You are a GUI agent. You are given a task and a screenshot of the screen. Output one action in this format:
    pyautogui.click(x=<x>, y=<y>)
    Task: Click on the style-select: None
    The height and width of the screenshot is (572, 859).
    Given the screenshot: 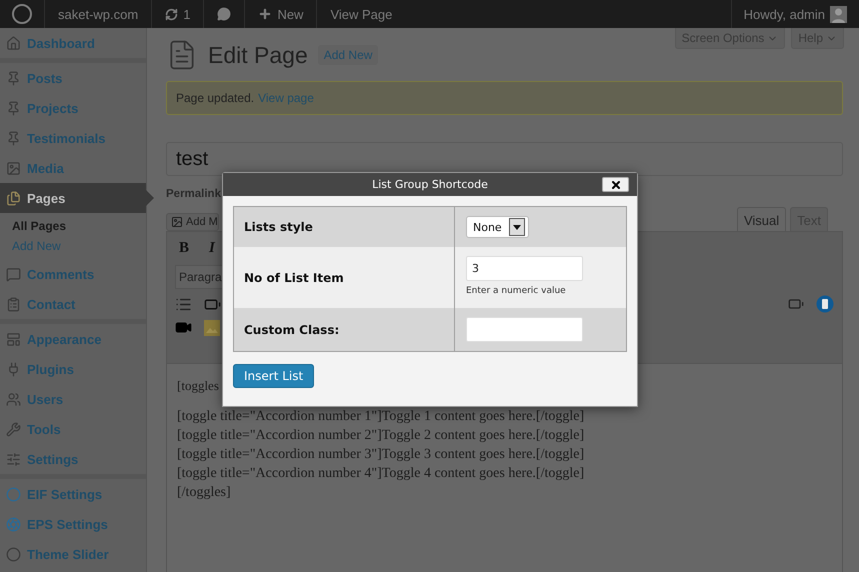 What is the action you would take?
    pyautogui.click(x=497, y=227)
    